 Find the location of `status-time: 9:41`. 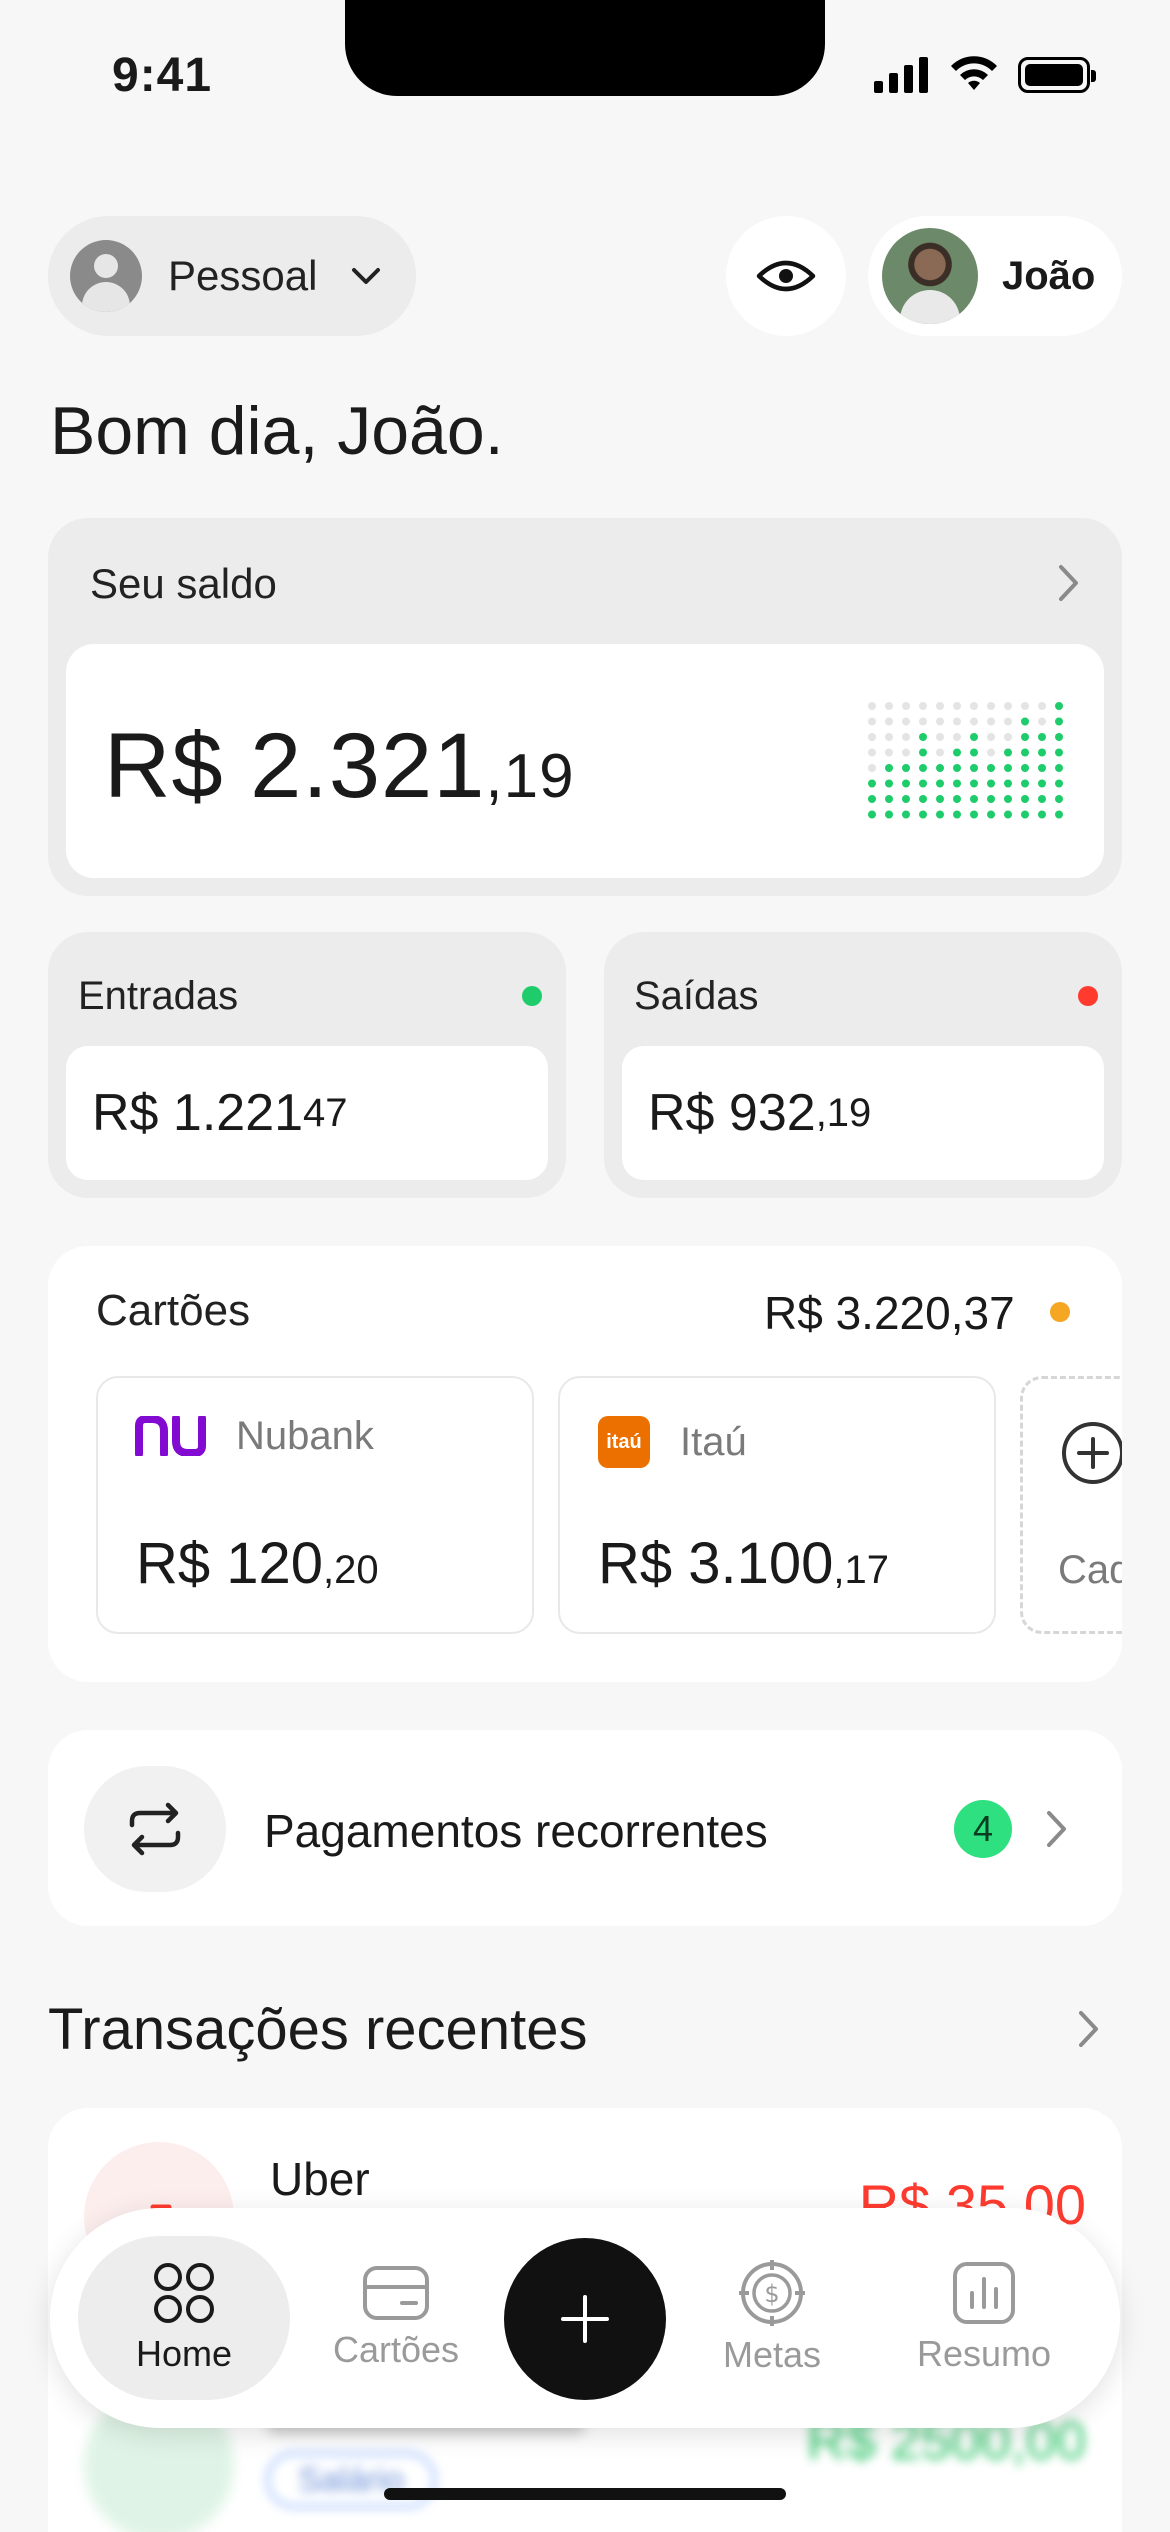

status-time: 9:41 is located at coordinates (162, 75).